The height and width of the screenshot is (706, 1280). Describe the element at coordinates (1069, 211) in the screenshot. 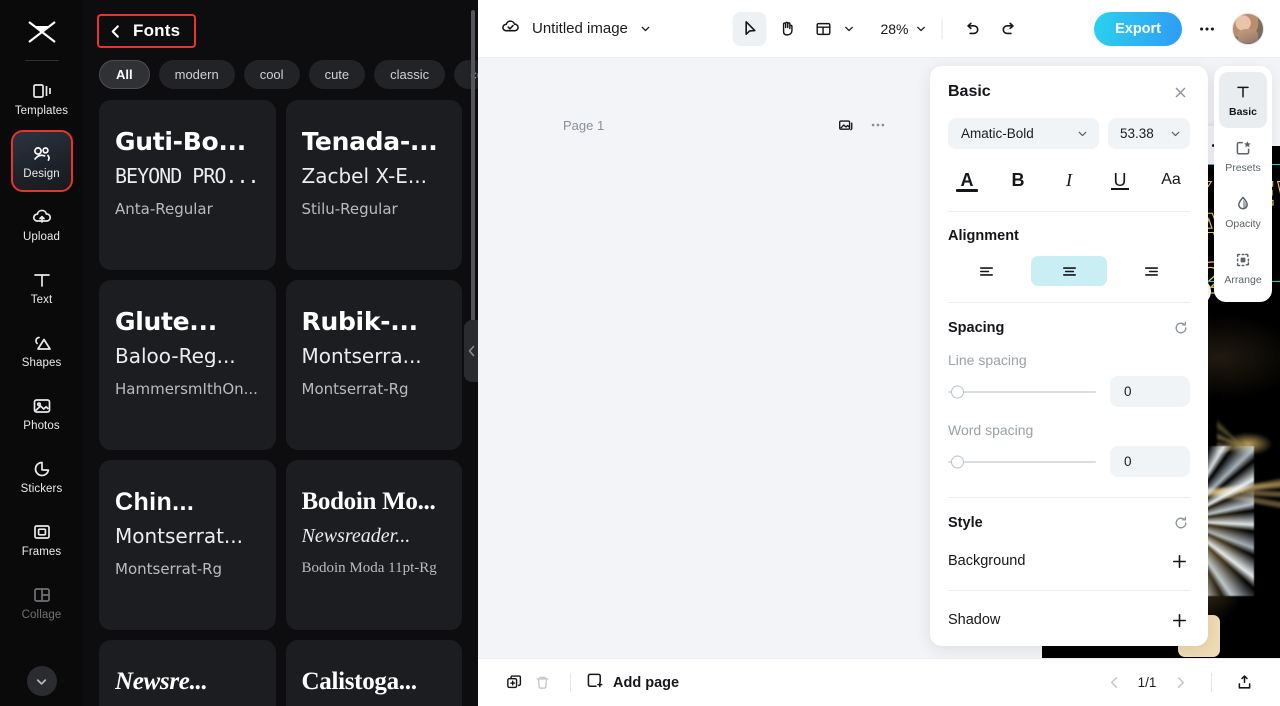

I see `divider` at that location.